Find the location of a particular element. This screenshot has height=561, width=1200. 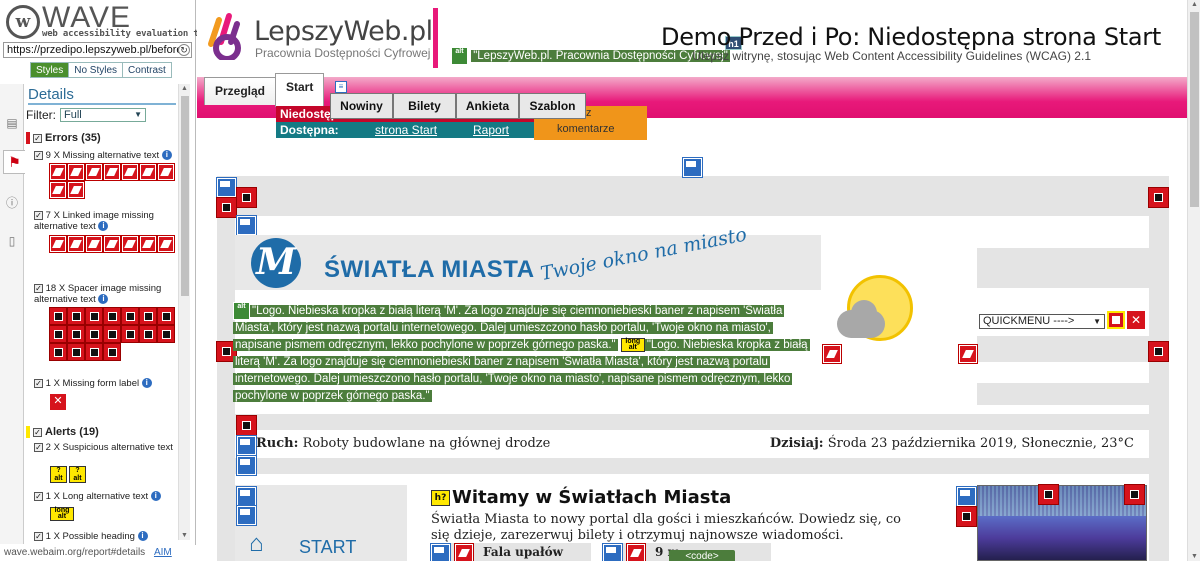

details-scrollbar: ▲ ▼ is located at coordinates (184, 312).